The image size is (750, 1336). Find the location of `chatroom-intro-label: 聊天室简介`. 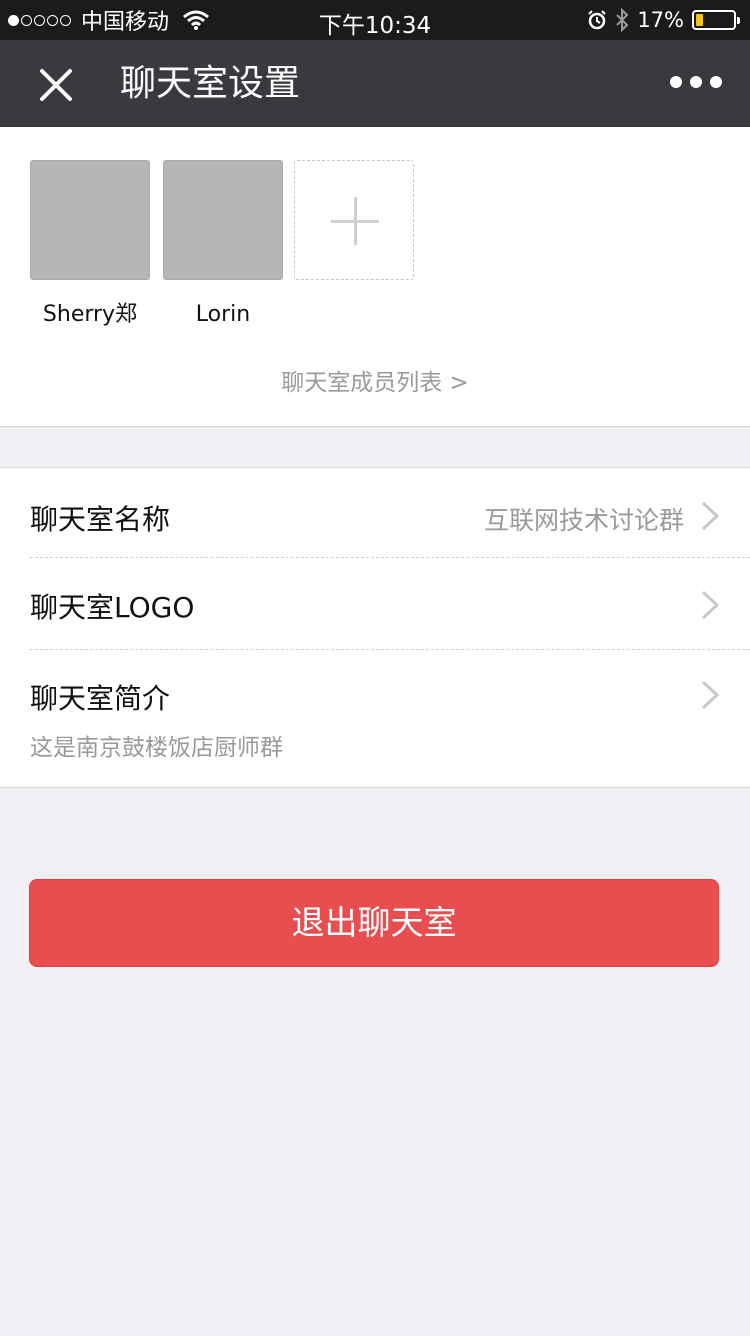

chatroom-intro-label: 聊天室简介 is located at coordinates (100, 698).